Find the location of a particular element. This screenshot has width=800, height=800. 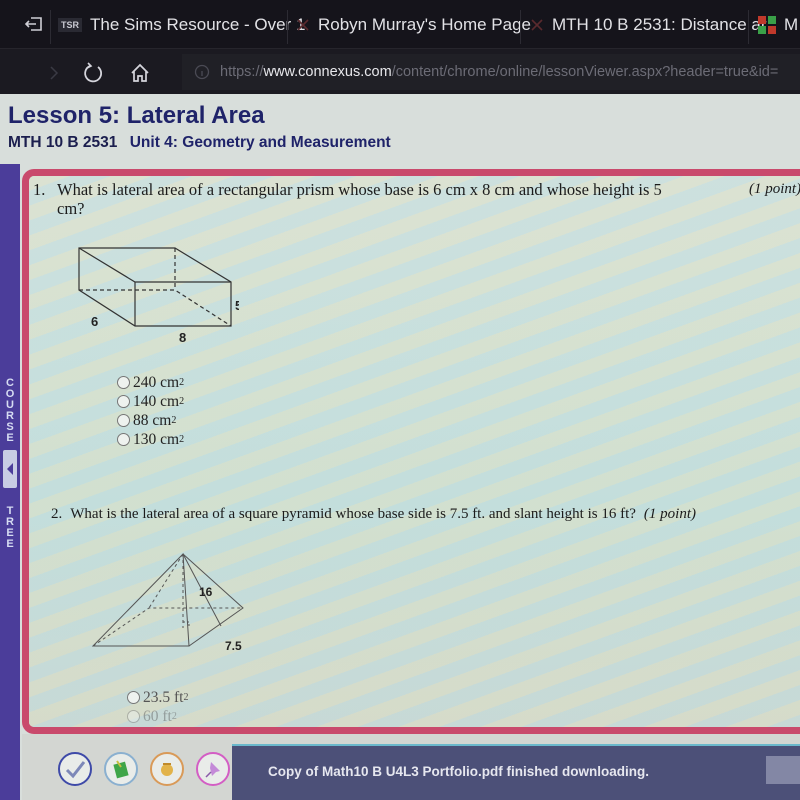

set-aside-tabs-icon is located at coordinates (33, 24).